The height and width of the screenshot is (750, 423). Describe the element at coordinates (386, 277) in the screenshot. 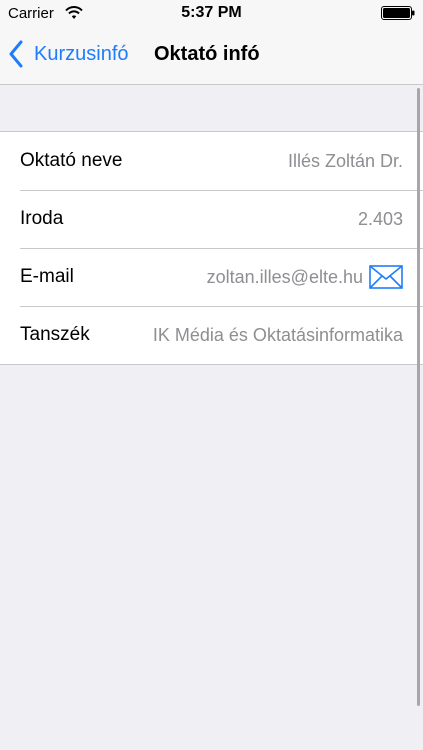

I see `mail-icon` at that location.